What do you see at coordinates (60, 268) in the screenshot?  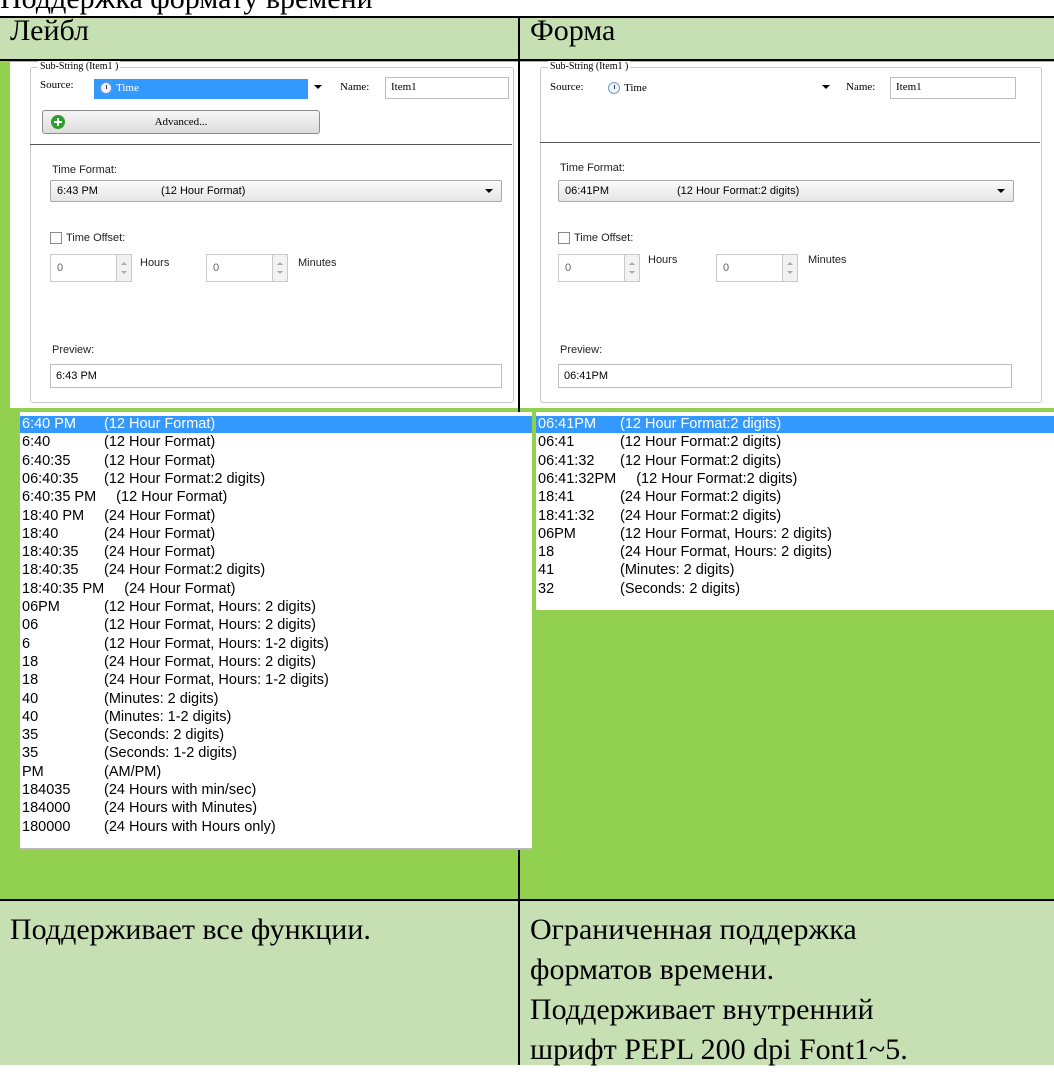 I see `left-hours-value: 0` at bounding box center [60, 268].